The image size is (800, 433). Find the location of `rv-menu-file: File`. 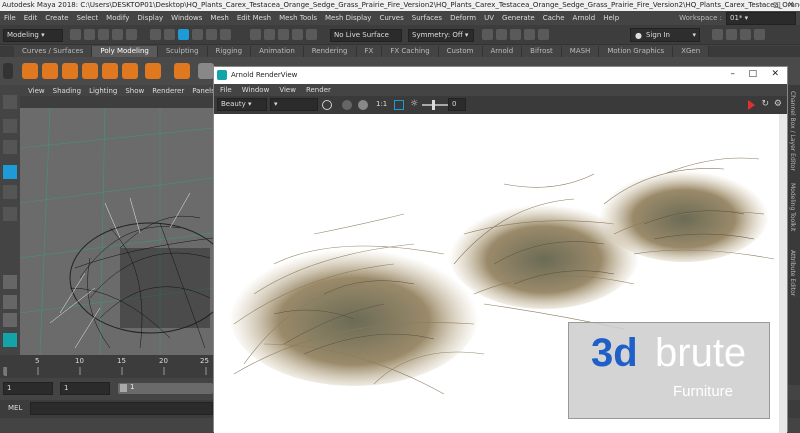

rv-menu-file: File is located at coordinates (226, 90).